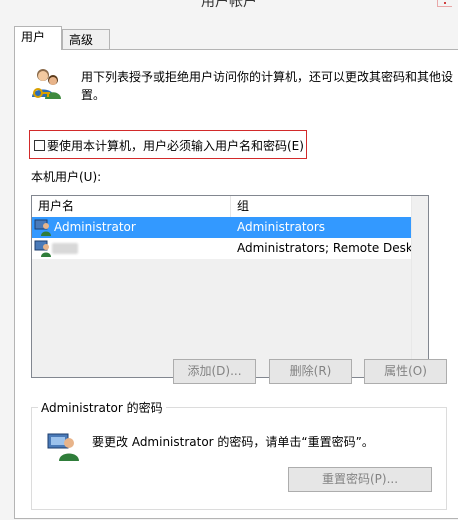 This screenshot has width=458, height=520. Describe the element at coordinates (233, 442) in the screenshot. I see `password-instruction: 要更改 Administrator 的密码，请单击“重置密码”。` at that location.